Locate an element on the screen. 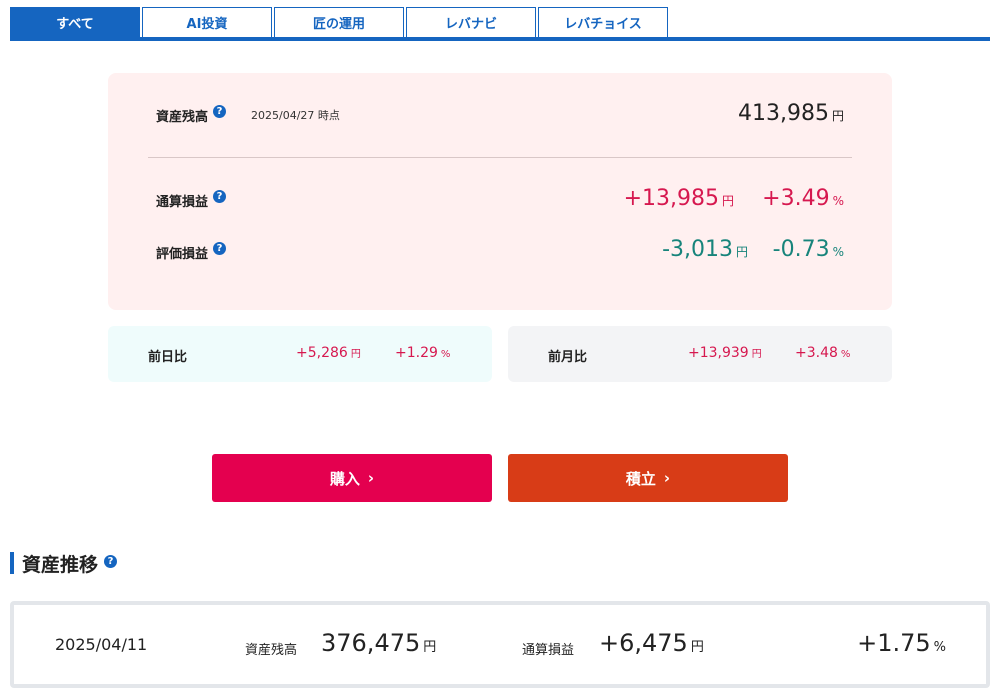 This screenshot has height=696, width=994. total-pl-pct: +3.49 is located at coordinates (796, 198).